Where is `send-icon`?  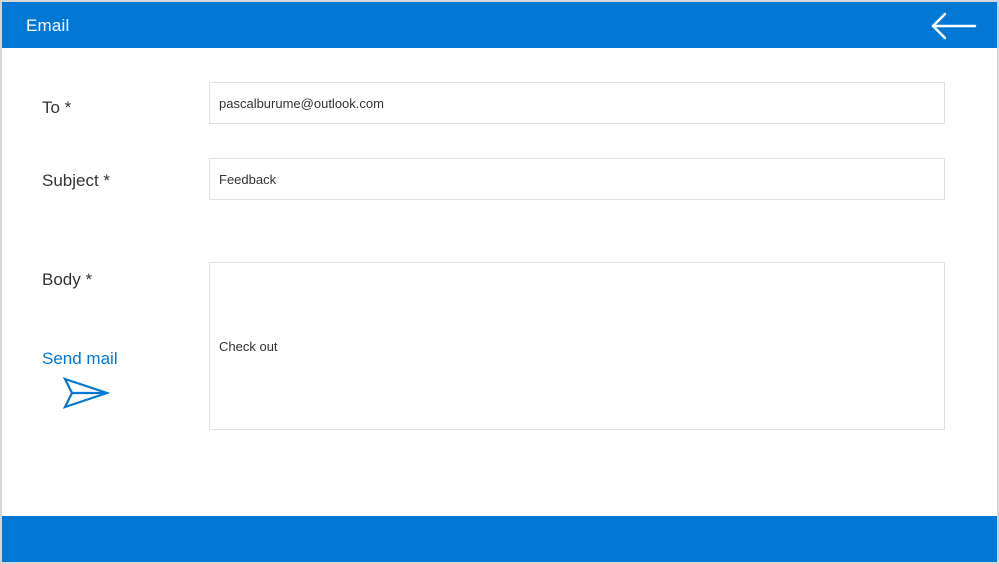
send-icon is located at coordinates (86, 393).